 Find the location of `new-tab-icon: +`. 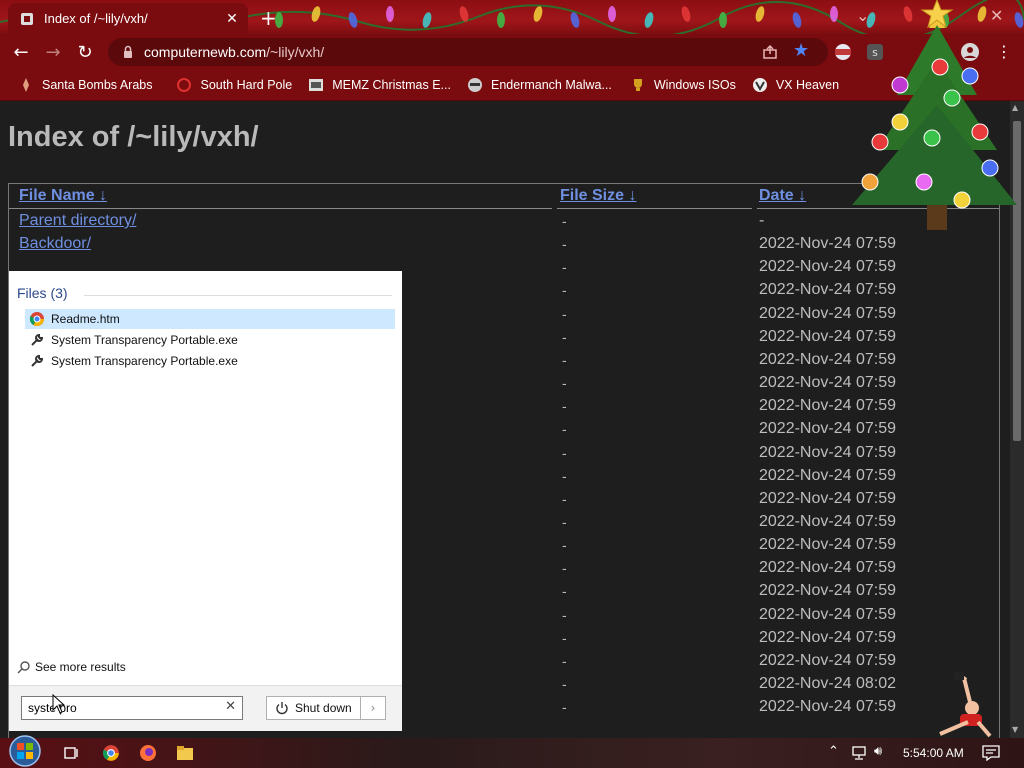

new-tab-icon: + is located at coordinates (268, 18).